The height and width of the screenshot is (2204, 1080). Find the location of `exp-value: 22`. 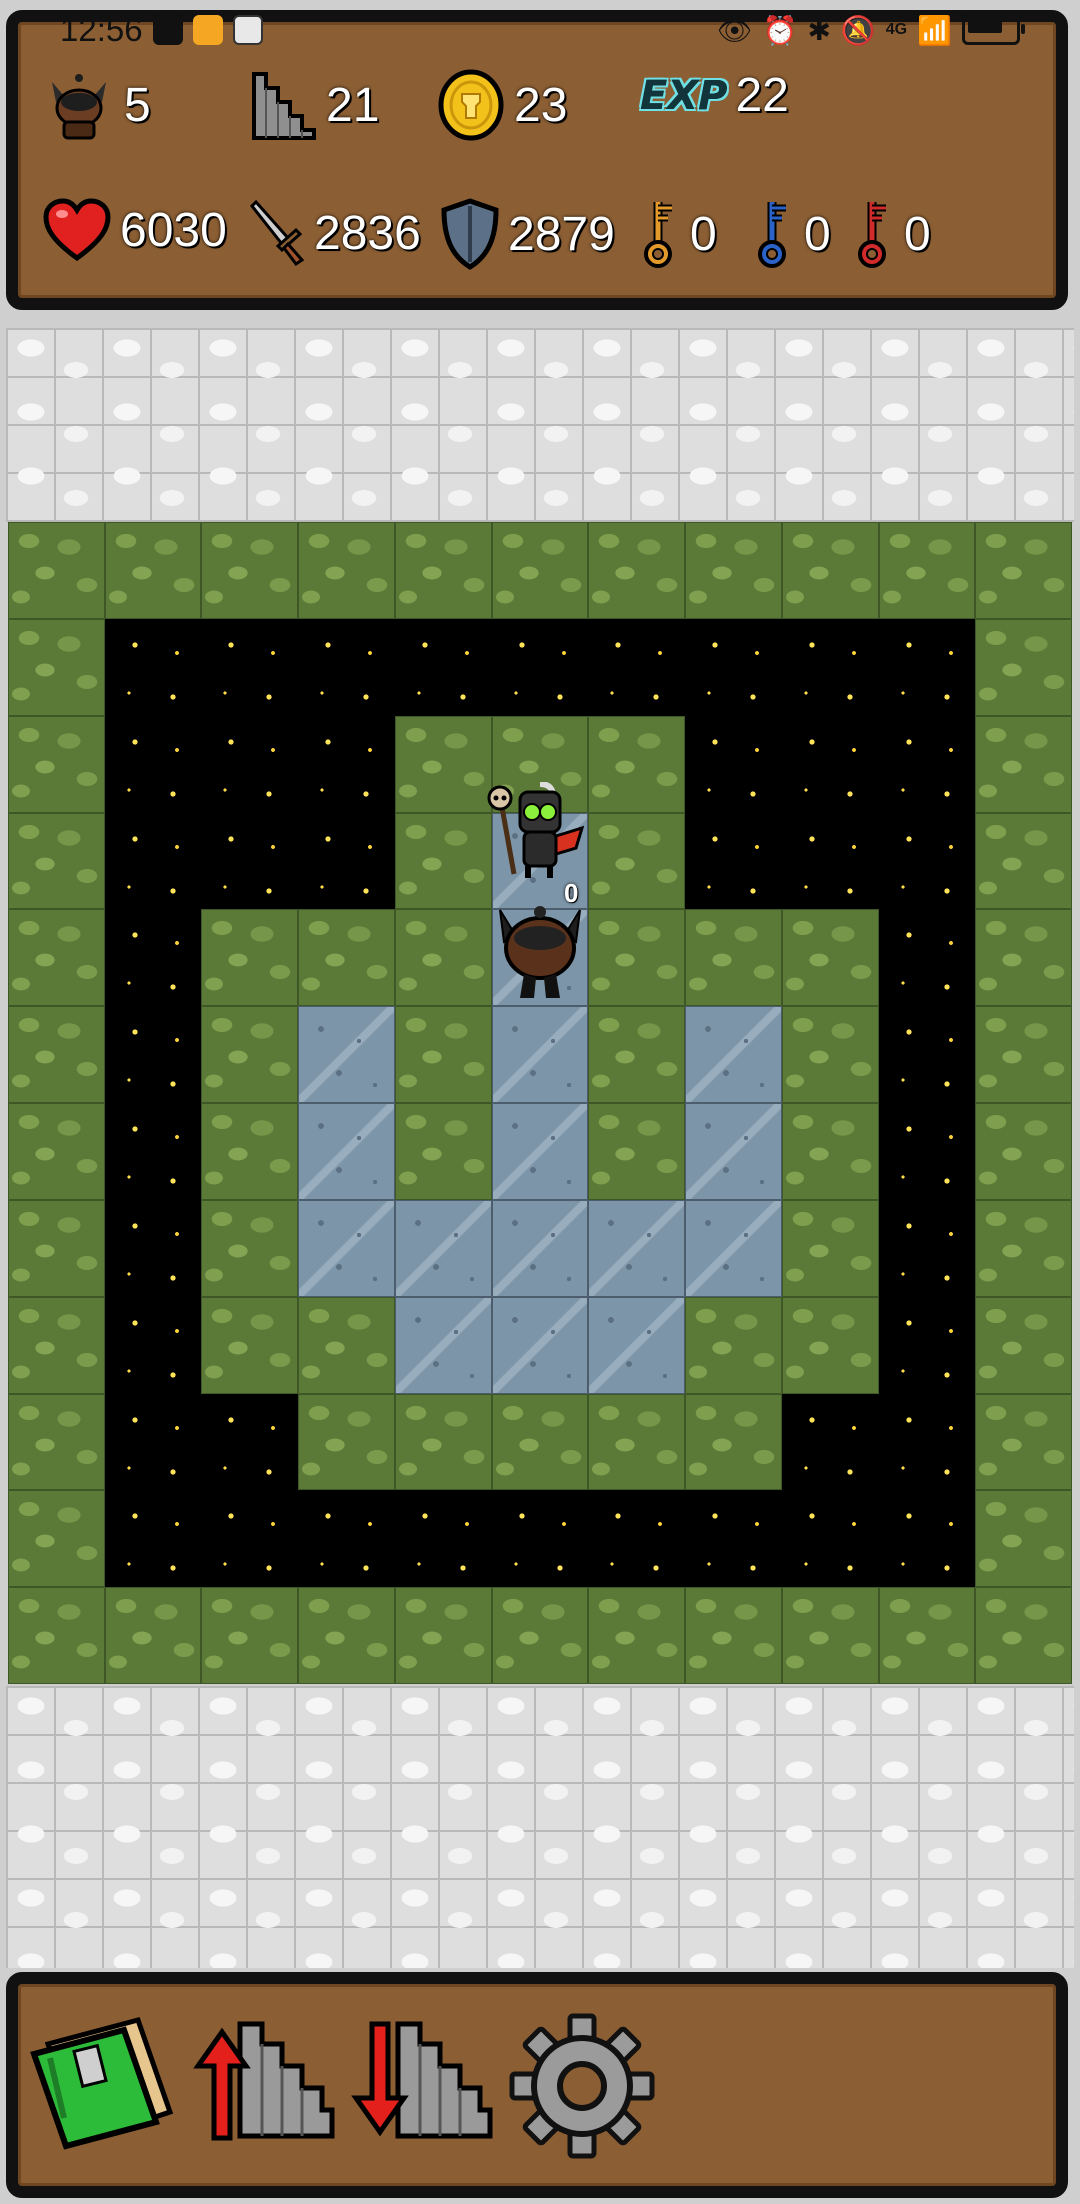

exp-value: 22 is located at coordinates (762, 95).